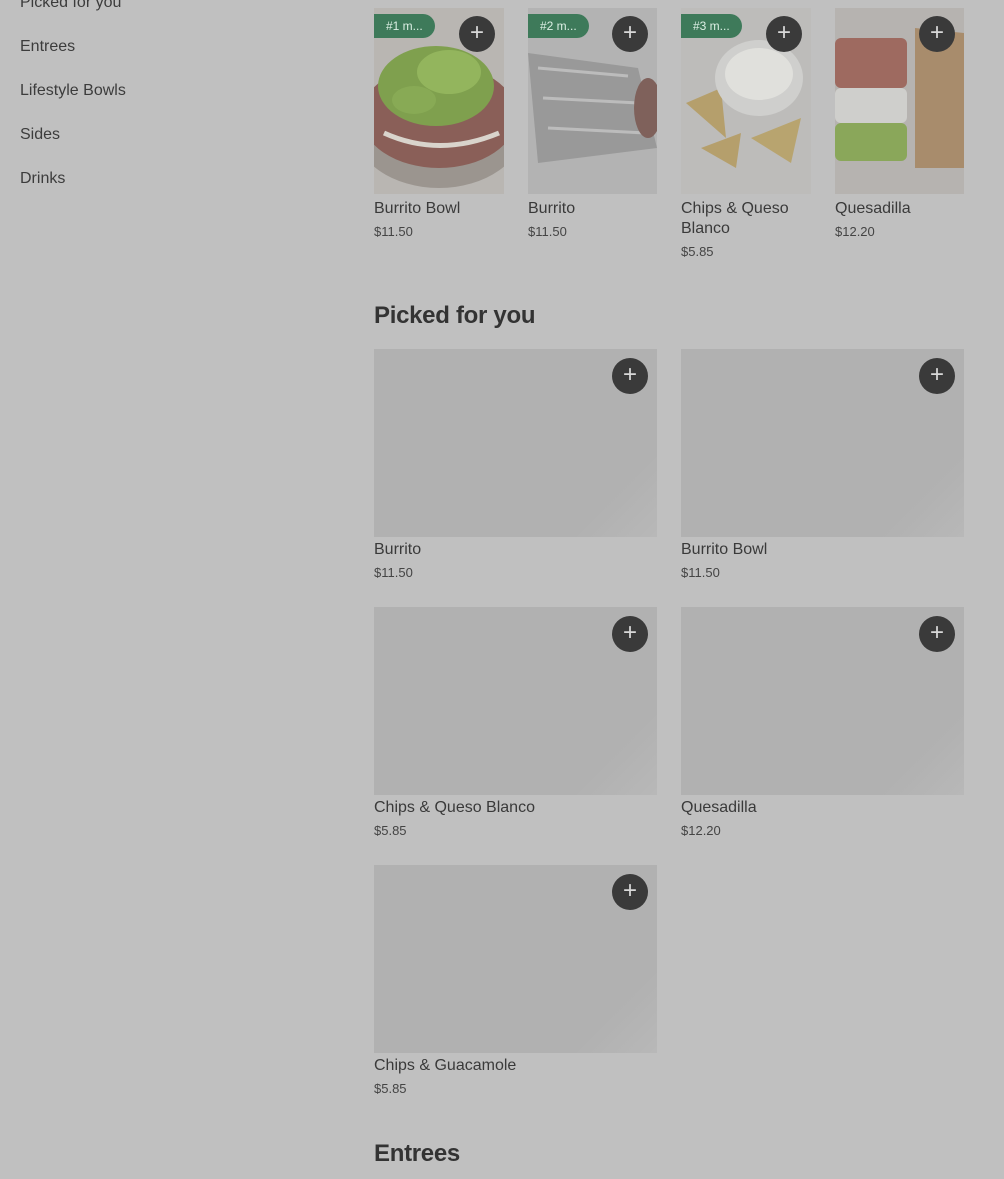 The image size is (1004, 1179). Describe the element at coordinates (439, 138) in the screenshot. I see `popular-item-card: #1 m... + Burrito Bowl $11.50` at that location.